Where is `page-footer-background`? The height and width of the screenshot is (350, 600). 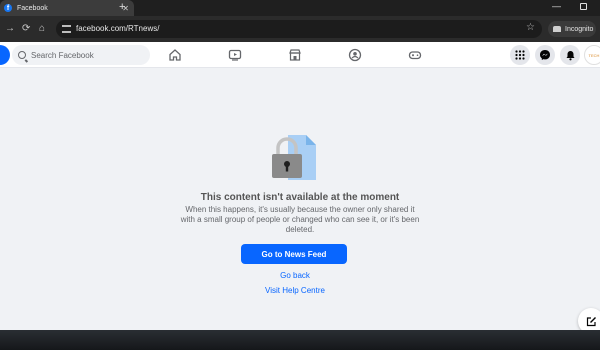 page-footer-background is located at coordinates (300, 340).